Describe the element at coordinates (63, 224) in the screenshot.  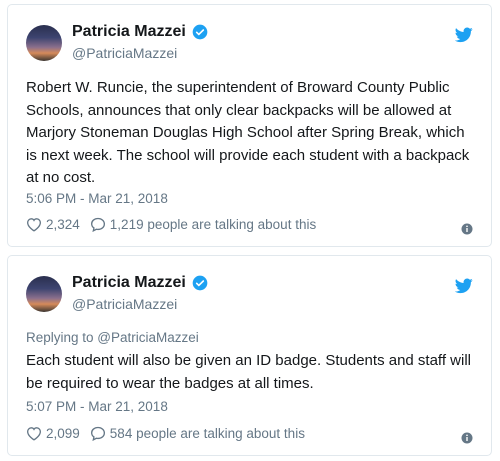
I see `like-count: 2,324` at that location.